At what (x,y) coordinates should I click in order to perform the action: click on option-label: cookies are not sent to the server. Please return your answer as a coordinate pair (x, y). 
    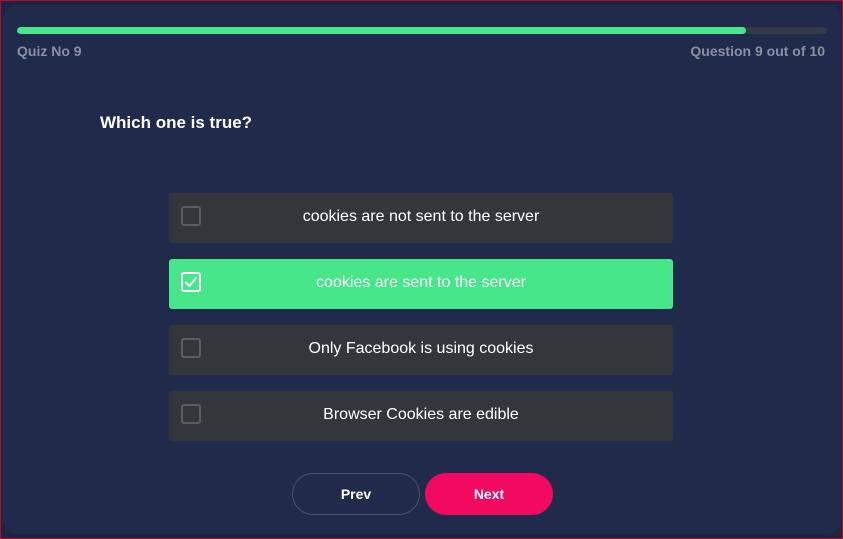
    Looking at the image, I should click on (421, 216).